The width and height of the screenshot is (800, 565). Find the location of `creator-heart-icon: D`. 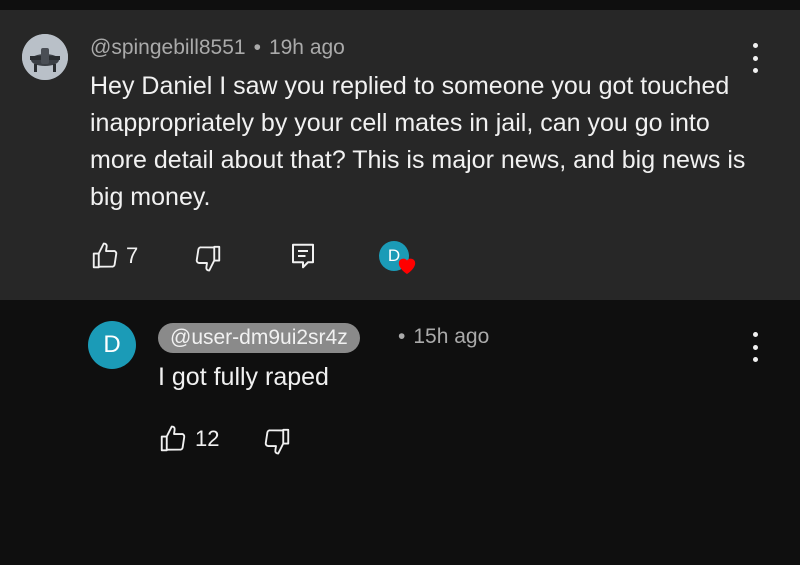

creator-heart-icon: D is located at coordinates (399, 258).